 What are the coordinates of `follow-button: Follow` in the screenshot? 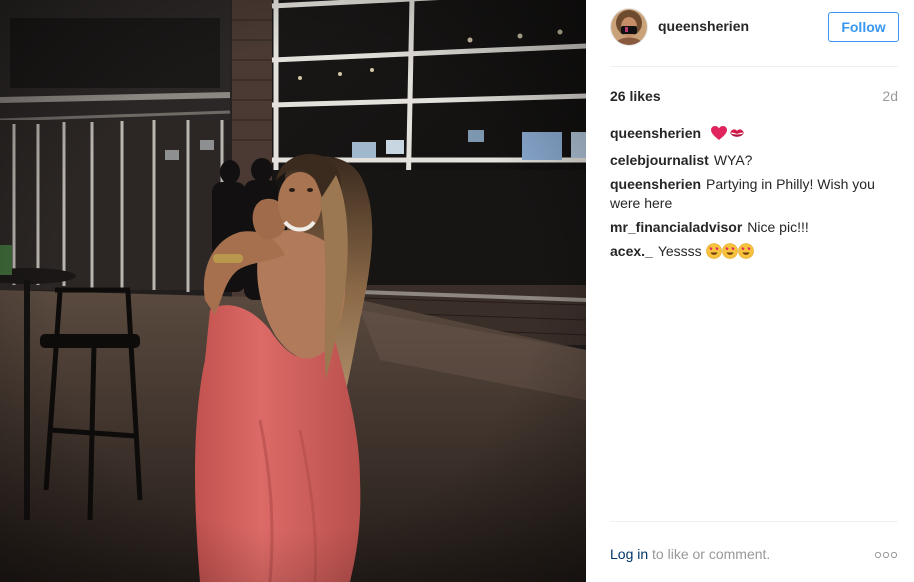 It's located at (863, 27).